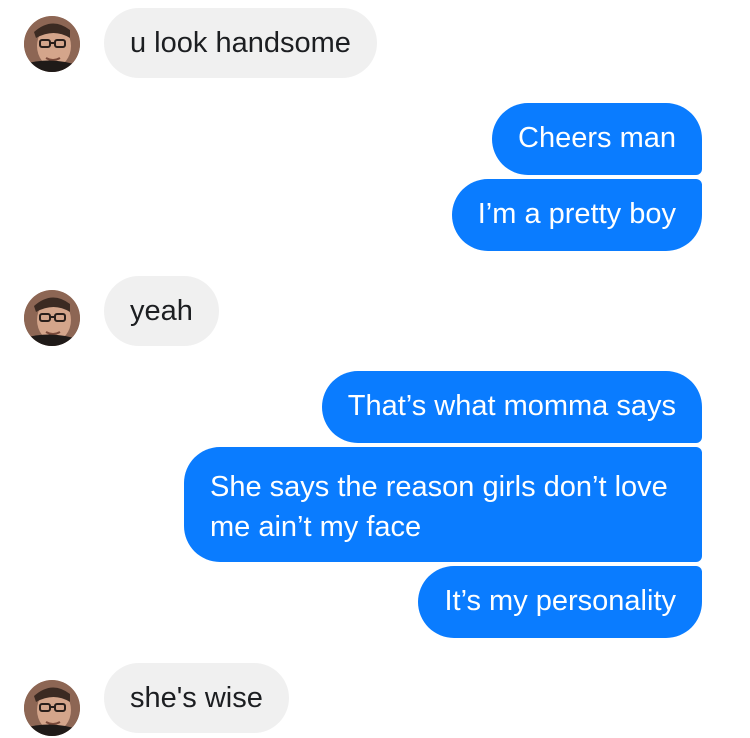 The image size is (750, 738). Describe the element at coordinates (240, 43) in the screenshot. I see `message-bubble-incoming: u look handsome` at that location.